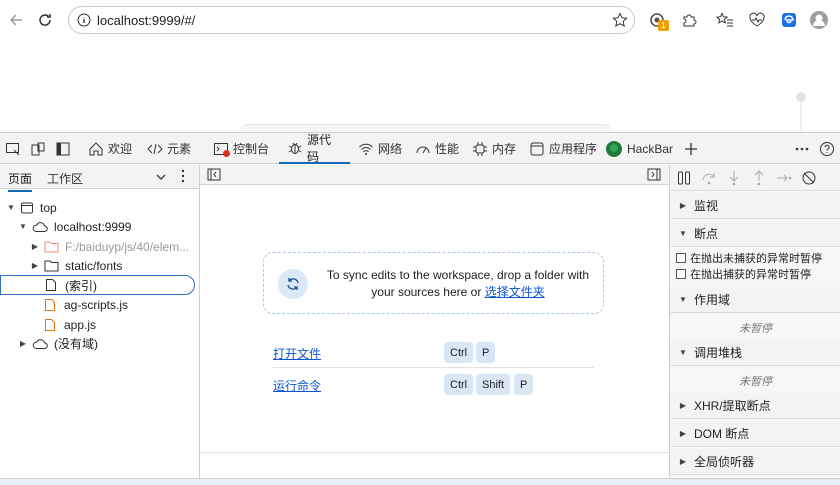 This screenshot has height=485, width=840. I want to click on heart-pulse-icon, so click(757, 20).